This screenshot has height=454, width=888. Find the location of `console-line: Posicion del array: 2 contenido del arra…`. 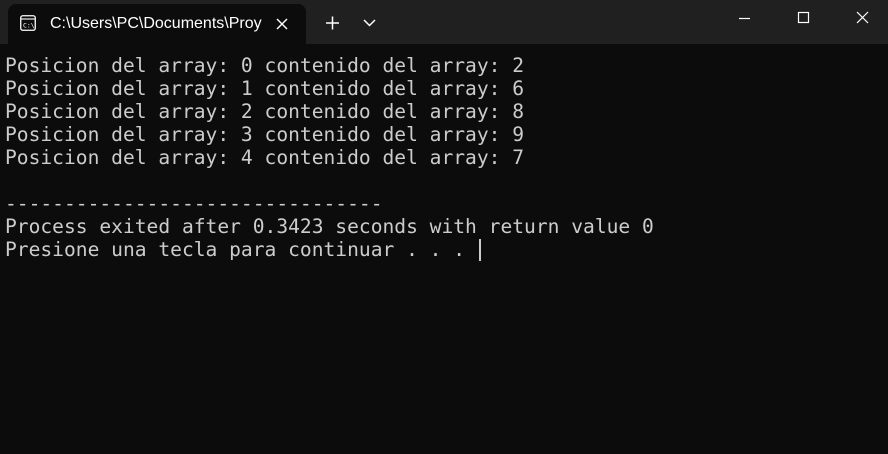

console-line: Posicion del array: 2 contenido del arra… is located at coordinates (265, 111).